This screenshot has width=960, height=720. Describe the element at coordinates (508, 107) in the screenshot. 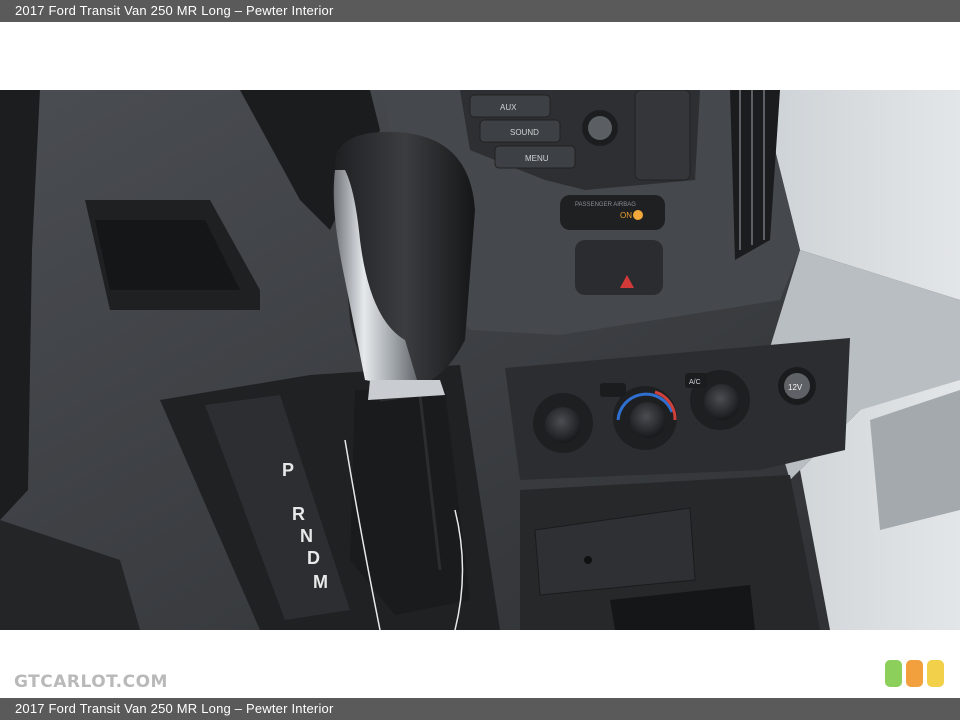

I see `aux-label: AUX` at that location.